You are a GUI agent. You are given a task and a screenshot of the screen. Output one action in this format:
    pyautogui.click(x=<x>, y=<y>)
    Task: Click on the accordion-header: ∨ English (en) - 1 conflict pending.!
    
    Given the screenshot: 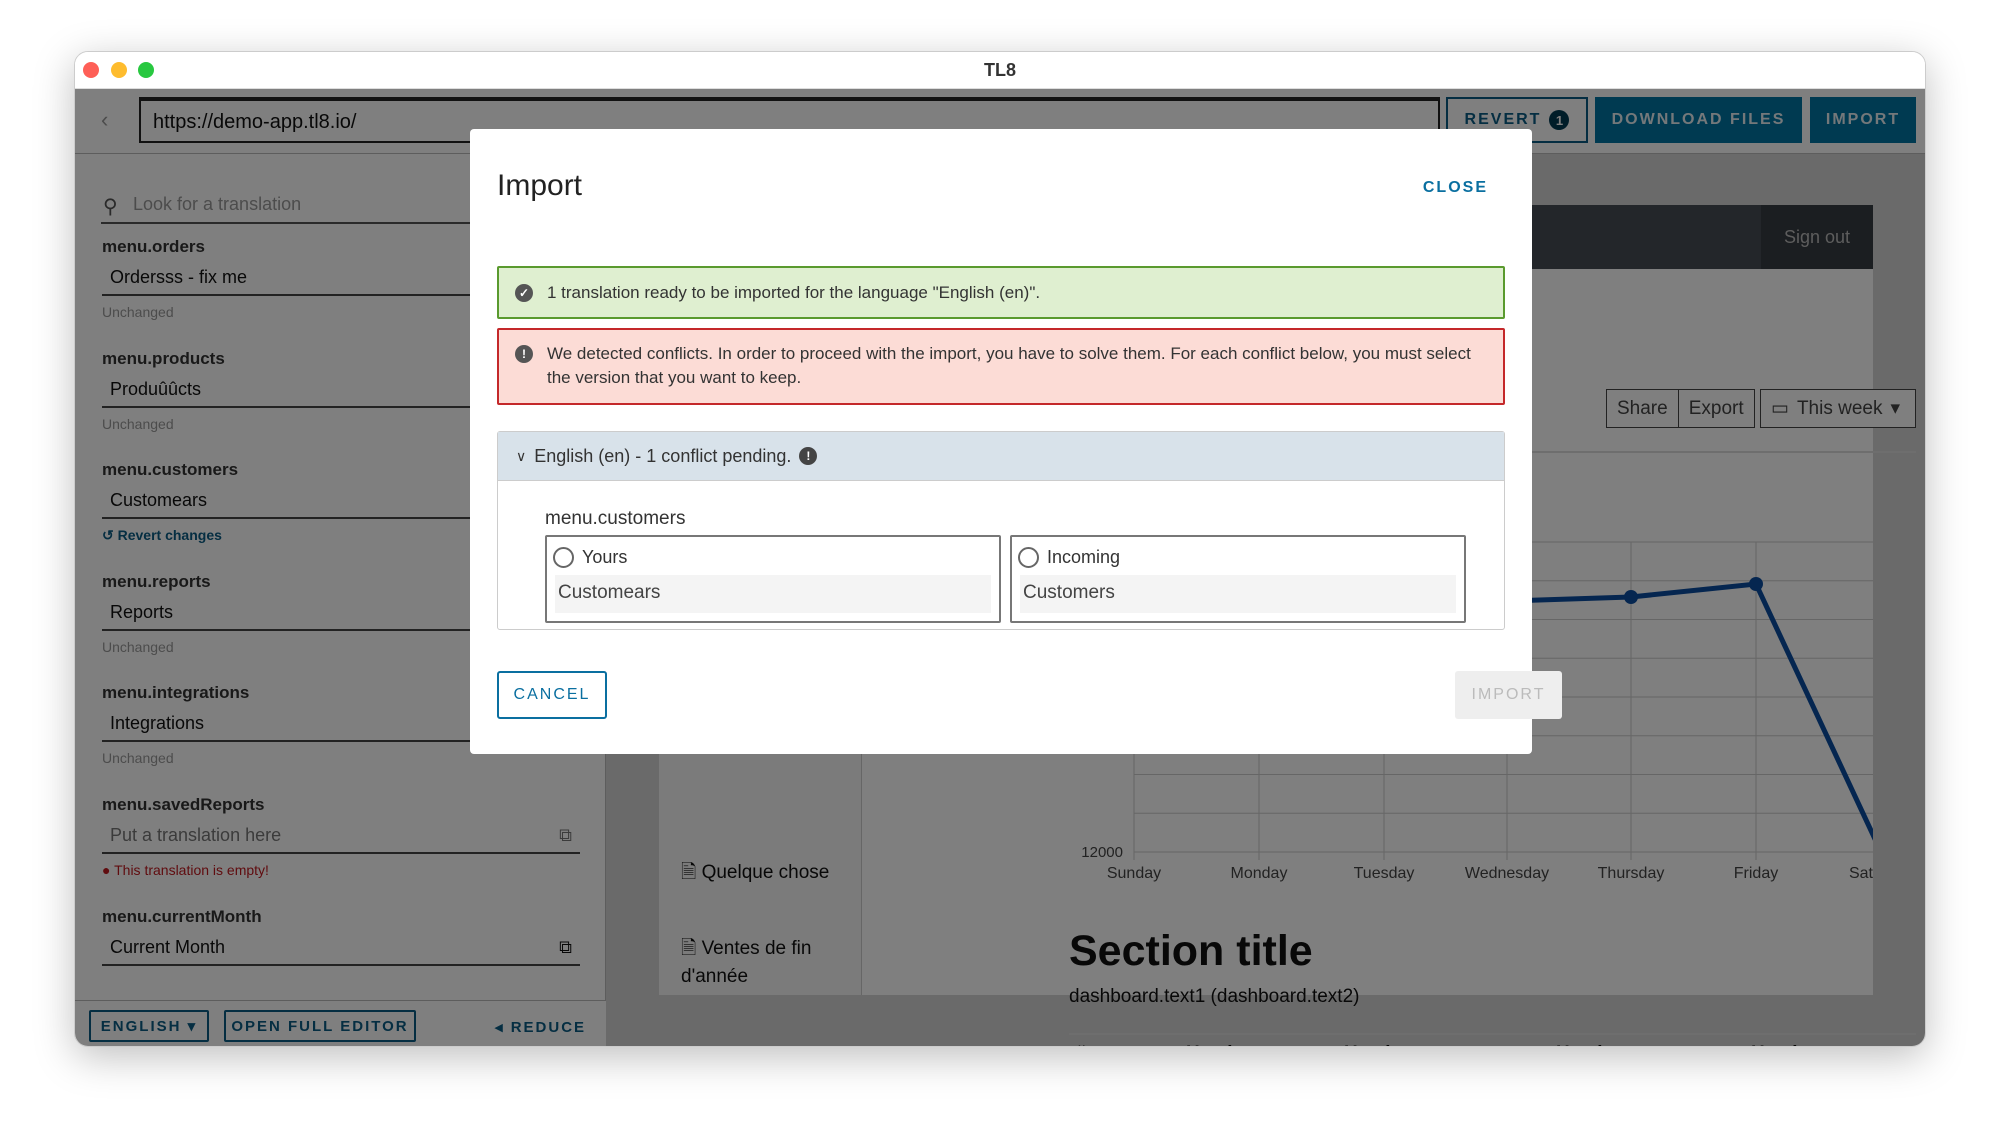 What is the action you would take?
    pyautogui.click(x=1001, y=456)
    